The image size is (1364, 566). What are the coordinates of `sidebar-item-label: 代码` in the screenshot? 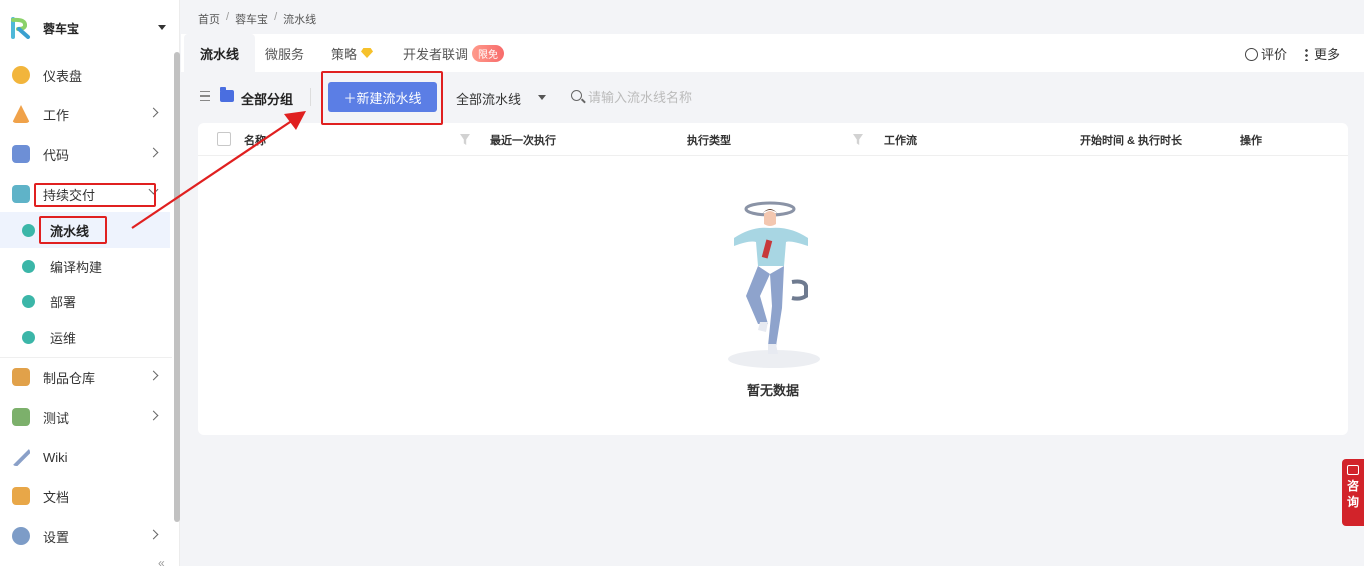 It's located at (56, 155).